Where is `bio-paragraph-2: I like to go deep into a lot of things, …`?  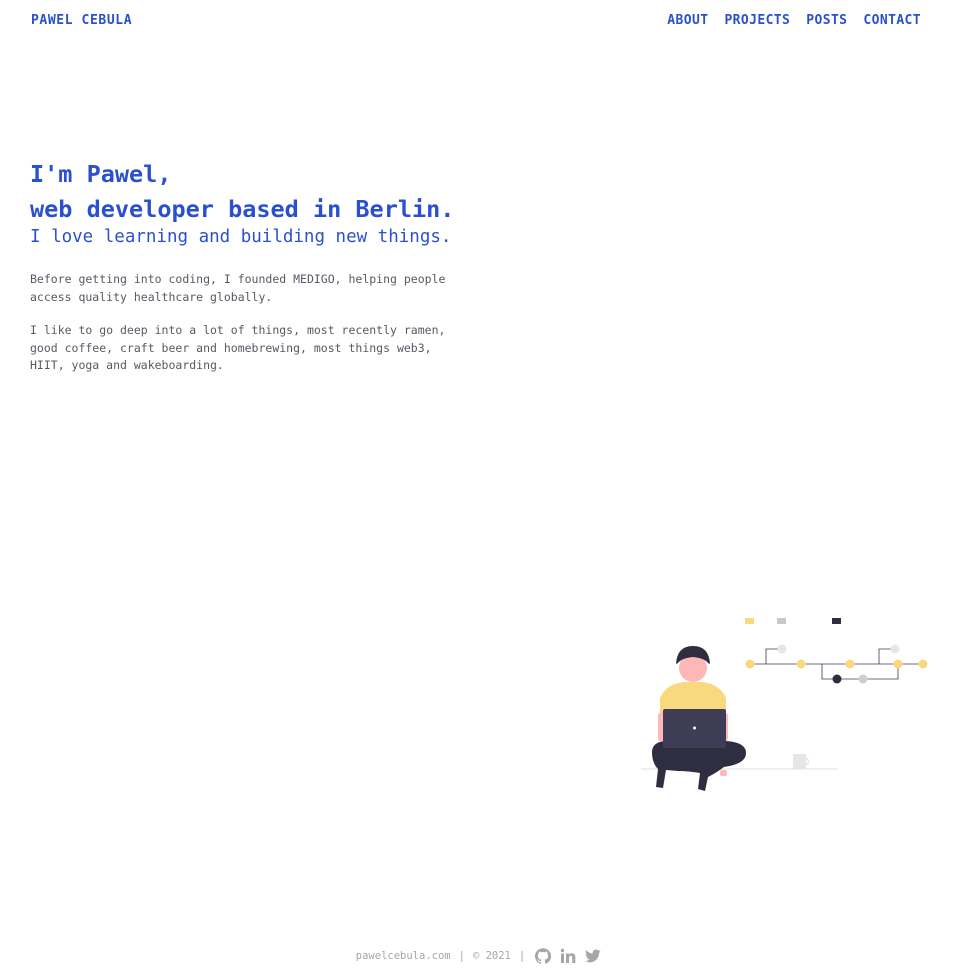 bio-paragraph-2: I like to go deep into a lot of things, … is located at coordinates (238, 347).